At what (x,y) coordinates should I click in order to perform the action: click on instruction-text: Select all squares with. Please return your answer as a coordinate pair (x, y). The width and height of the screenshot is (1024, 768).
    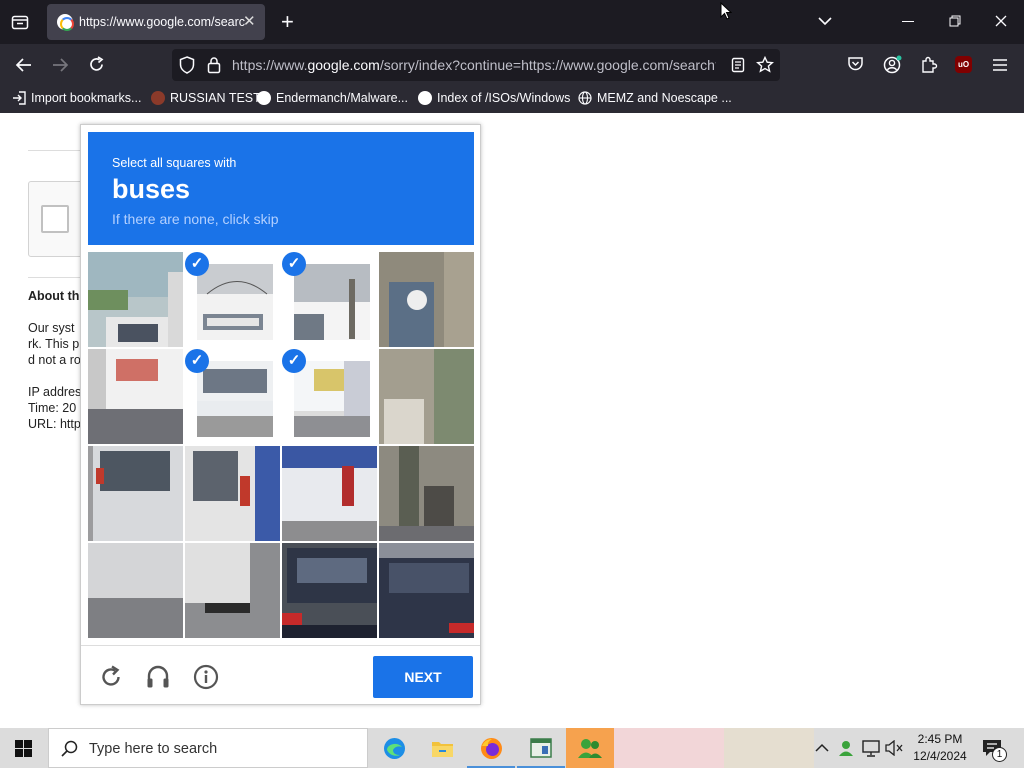
    Looking at the image, I should click on (174, 163).